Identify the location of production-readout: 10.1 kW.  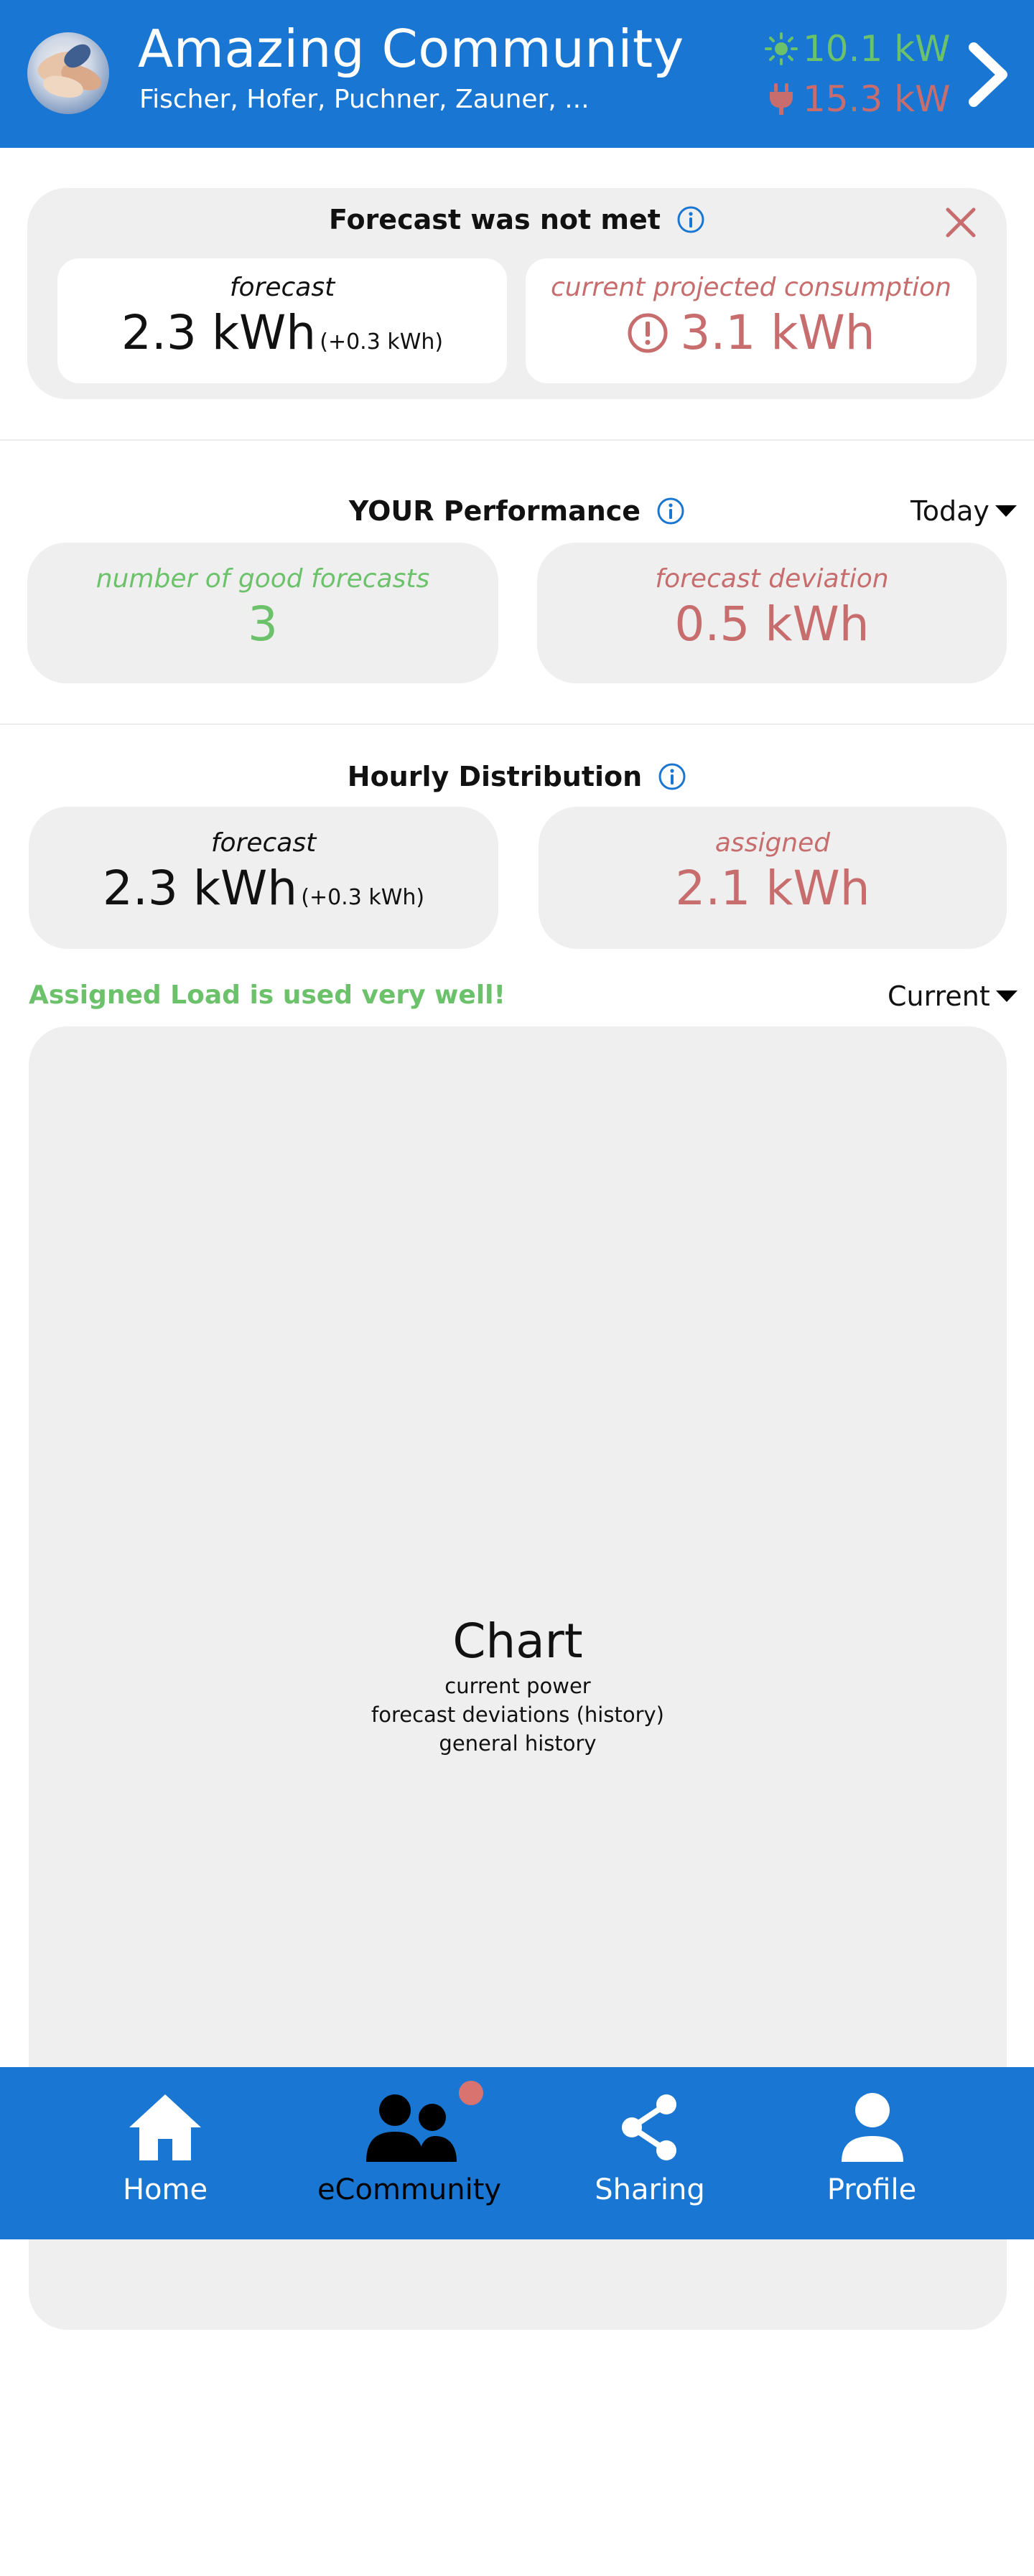
(857, 49).